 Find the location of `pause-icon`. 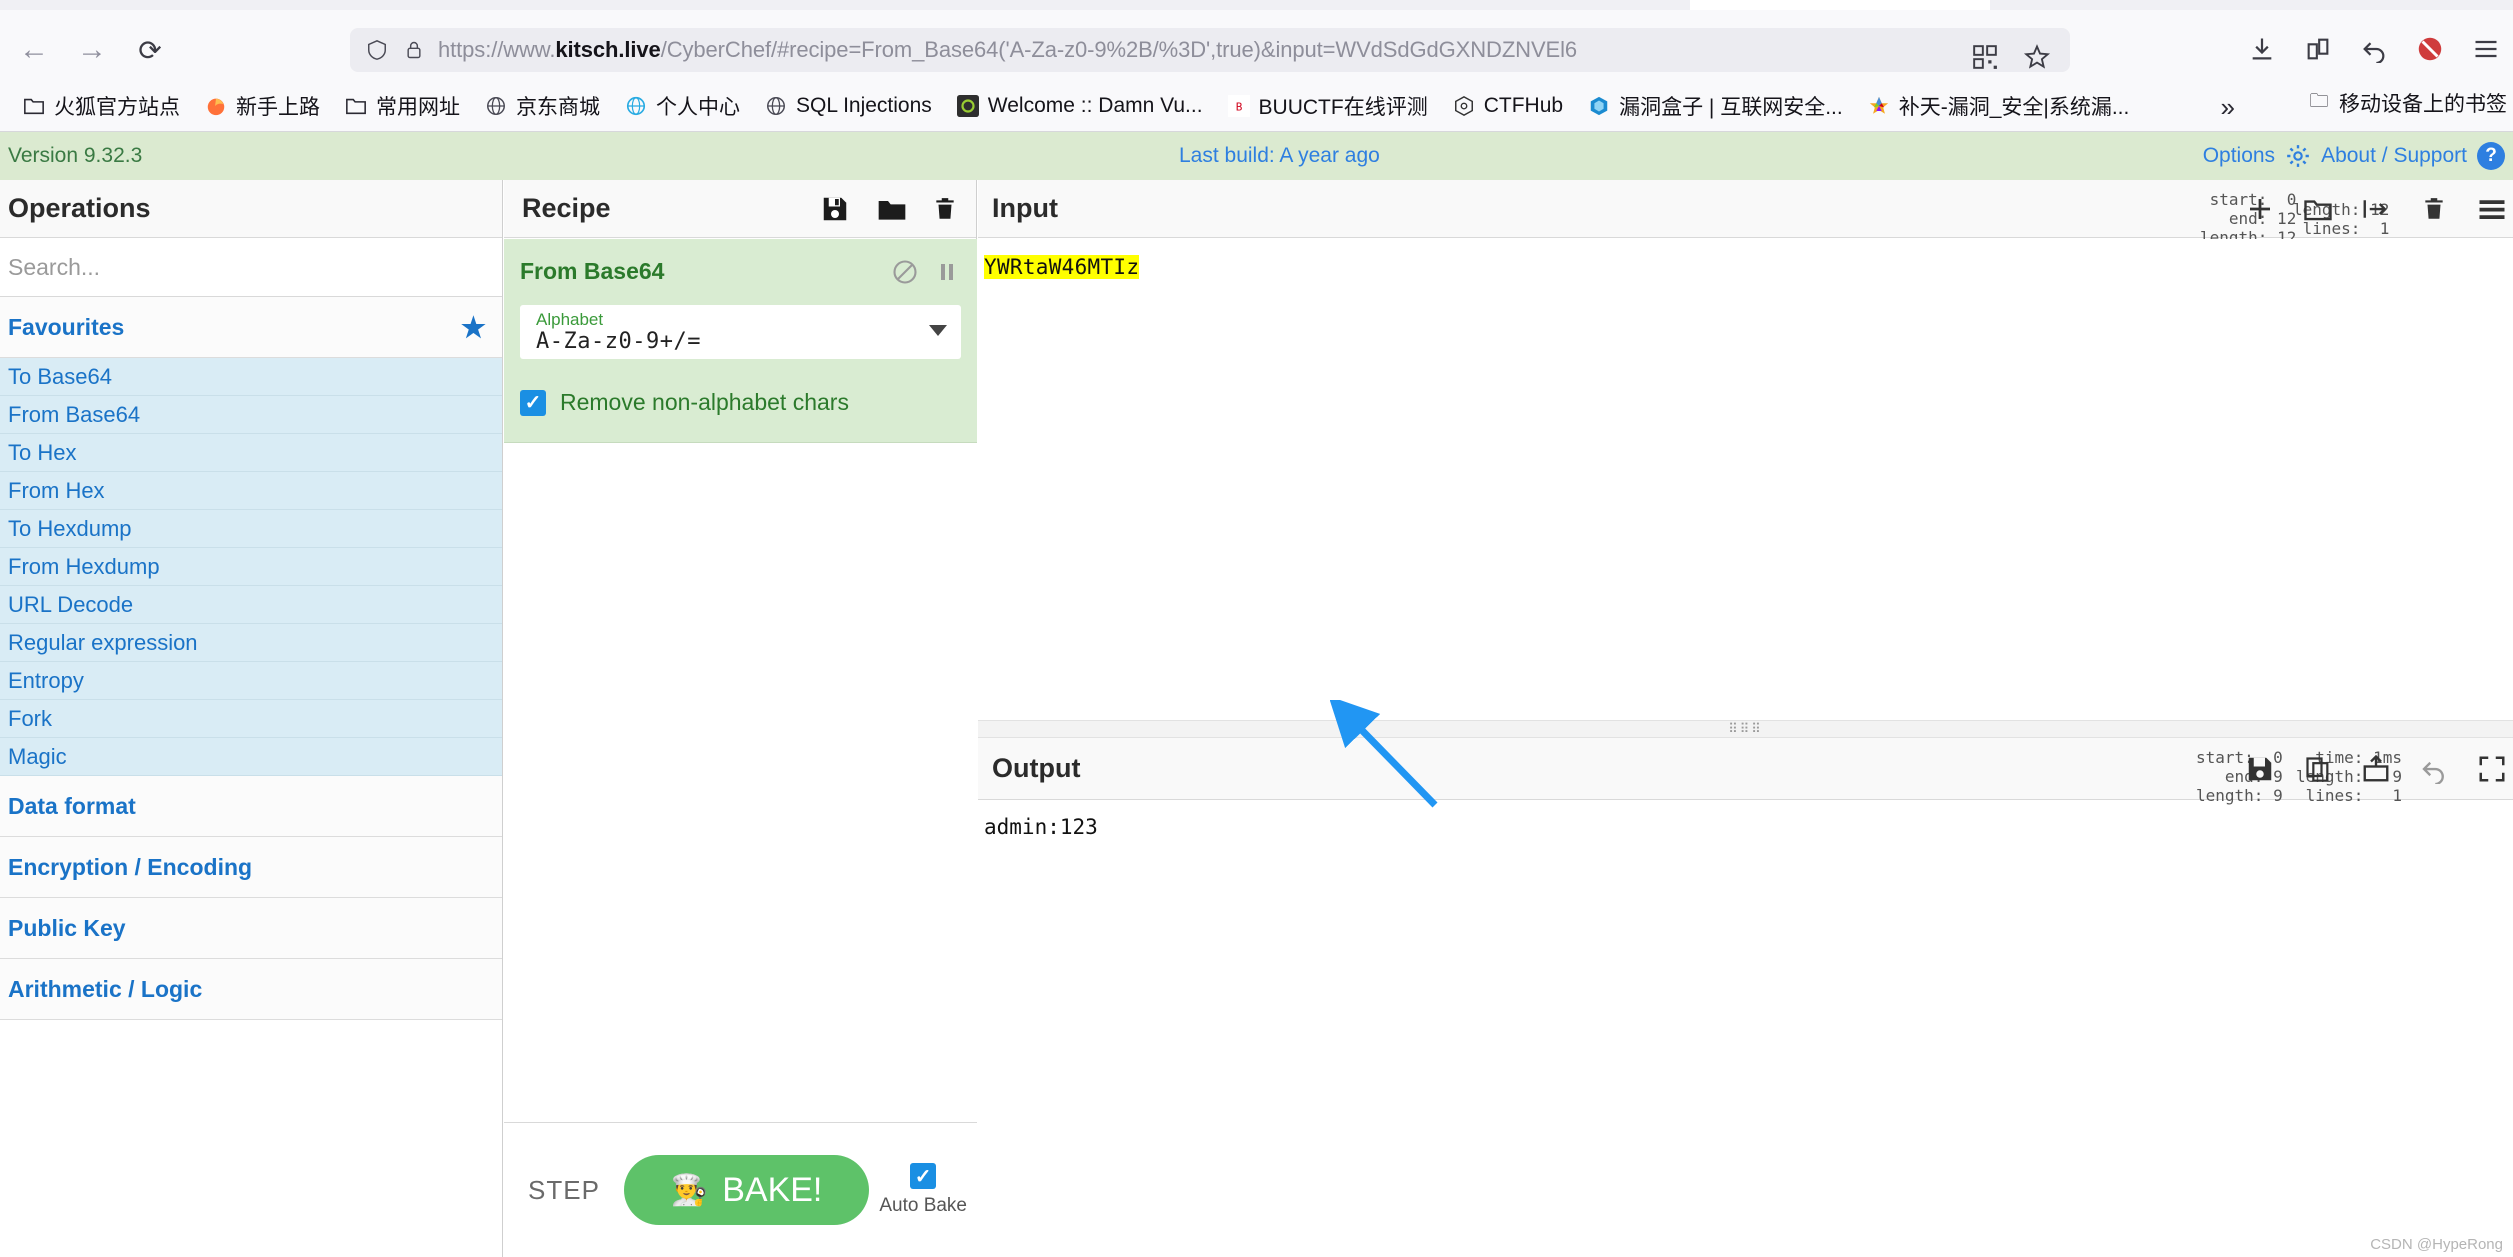

pause-icon is located at coordinates (948, 271).